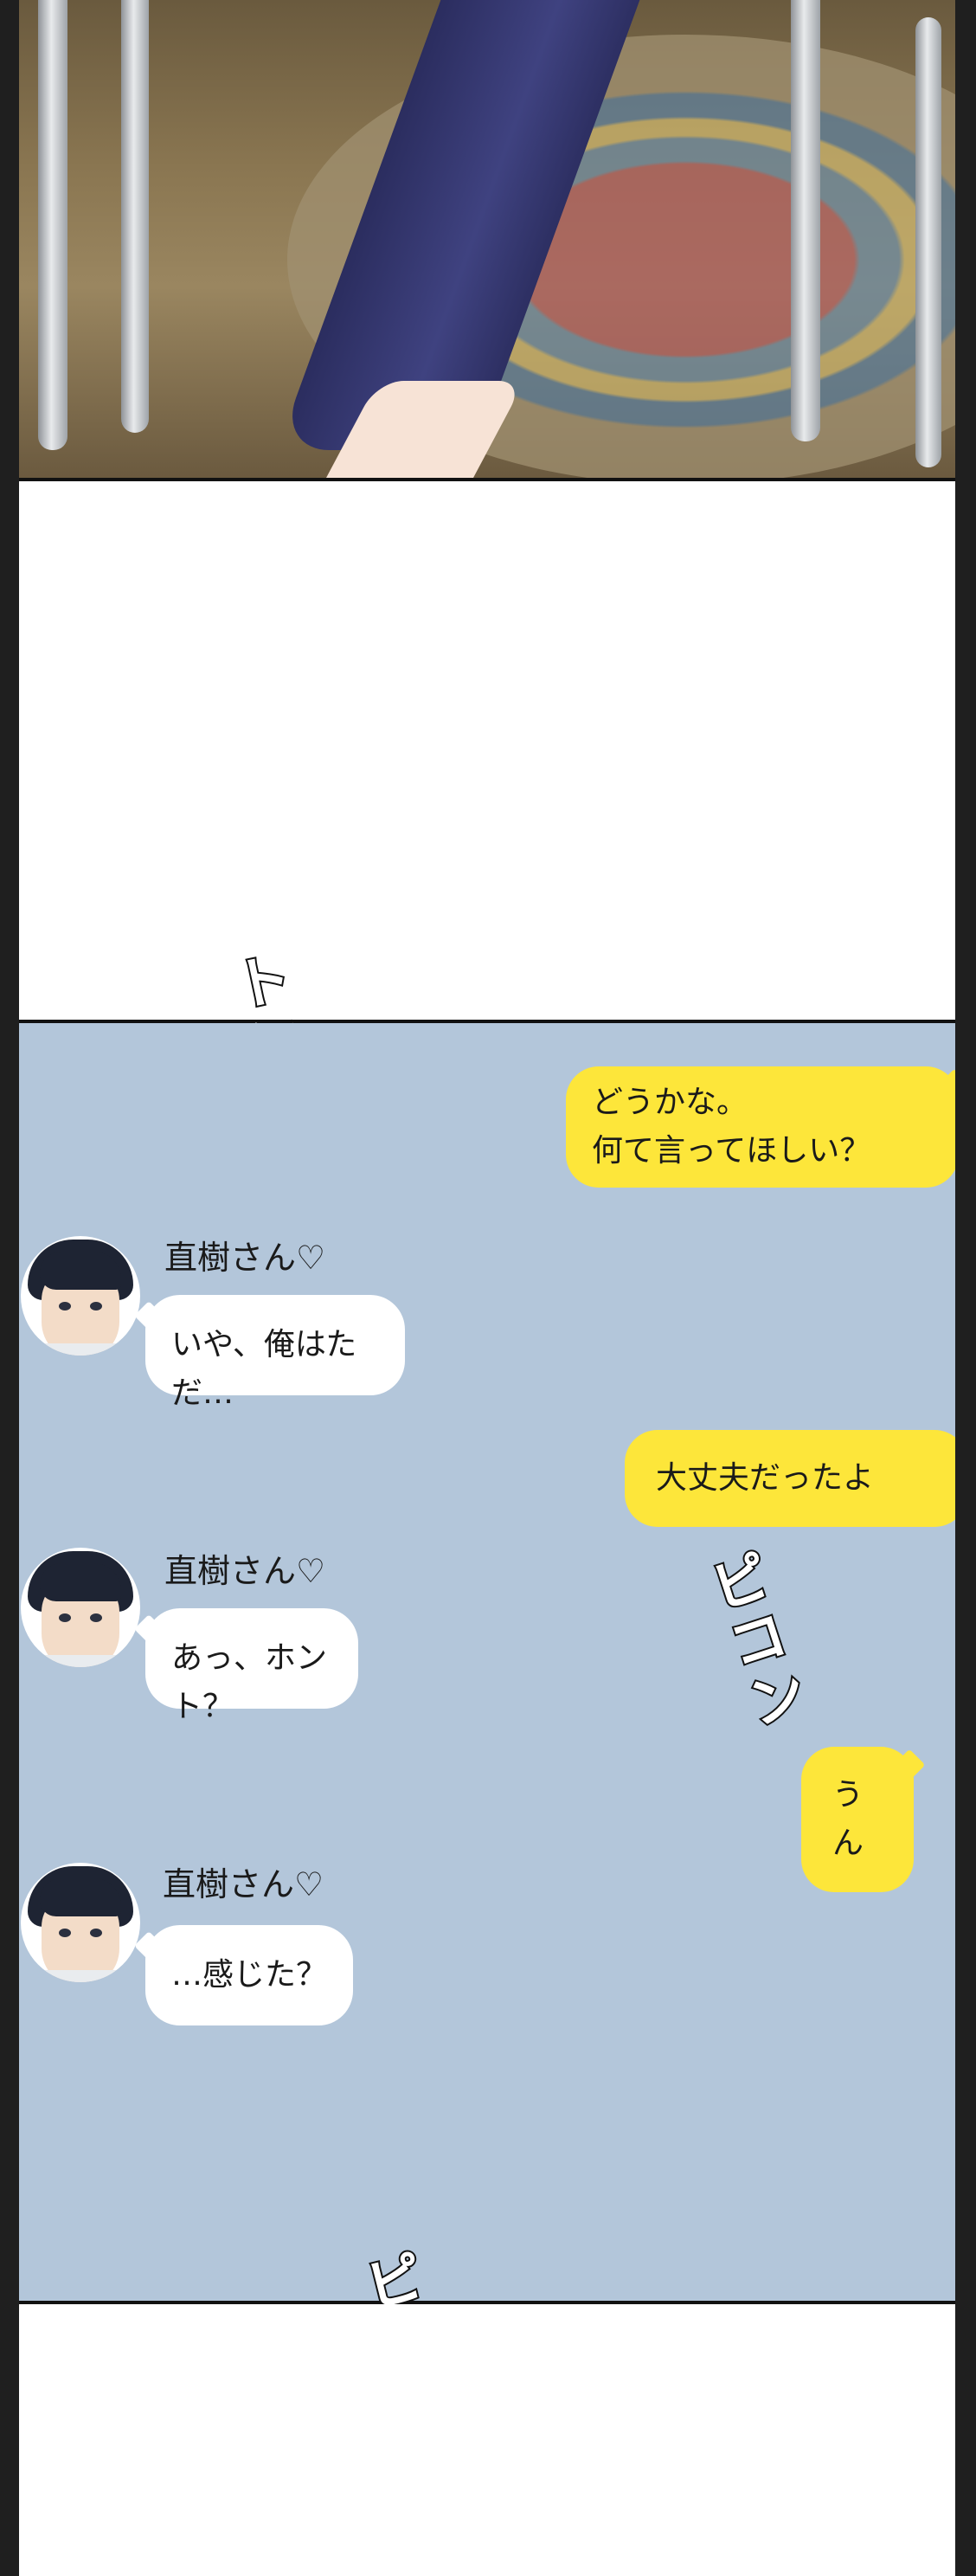 The width and height of the screenshot is (976, 2576). Describe the element at coordinates (670, 1102) in the screenshot. I see `message-line: どうかな。` at that location.